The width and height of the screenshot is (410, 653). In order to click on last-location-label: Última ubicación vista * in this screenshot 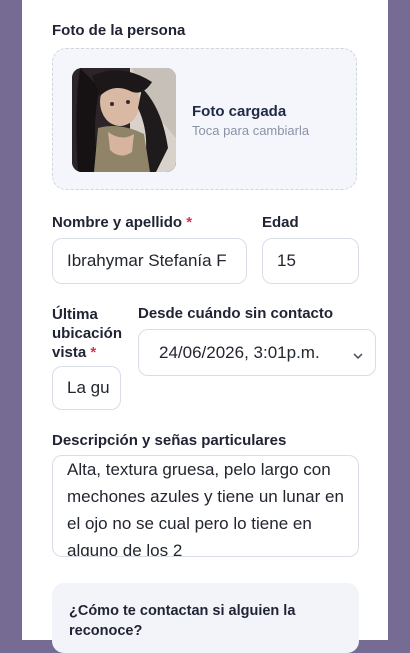, I will do `click(87, 333)`.